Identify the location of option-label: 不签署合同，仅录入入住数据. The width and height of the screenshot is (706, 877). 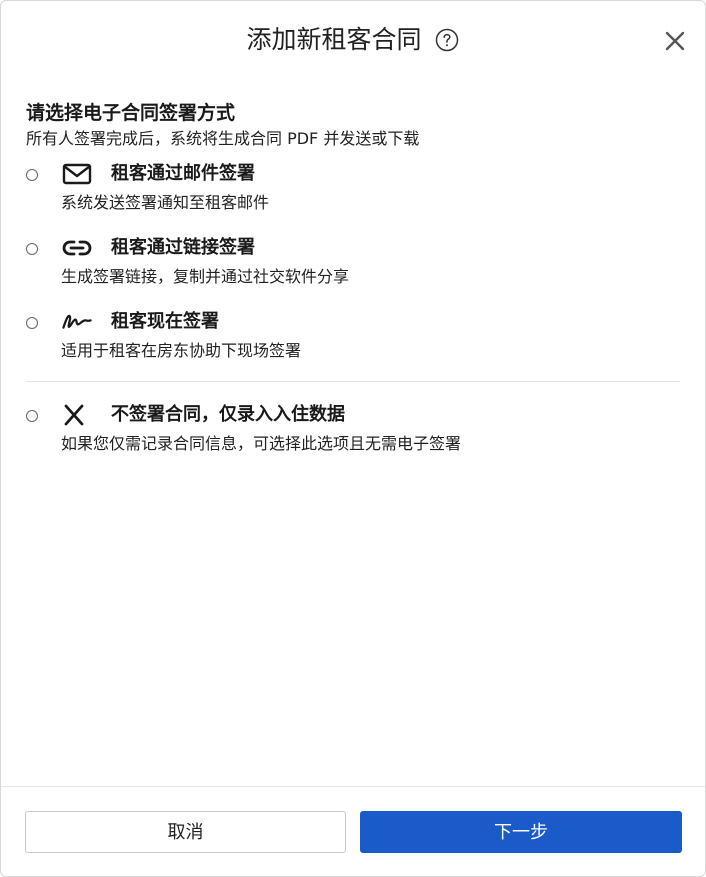
(228, 414).